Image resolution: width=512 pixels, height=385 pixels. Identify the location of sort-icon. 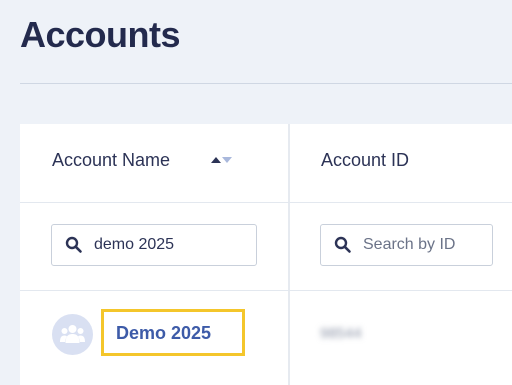
(224, 160).